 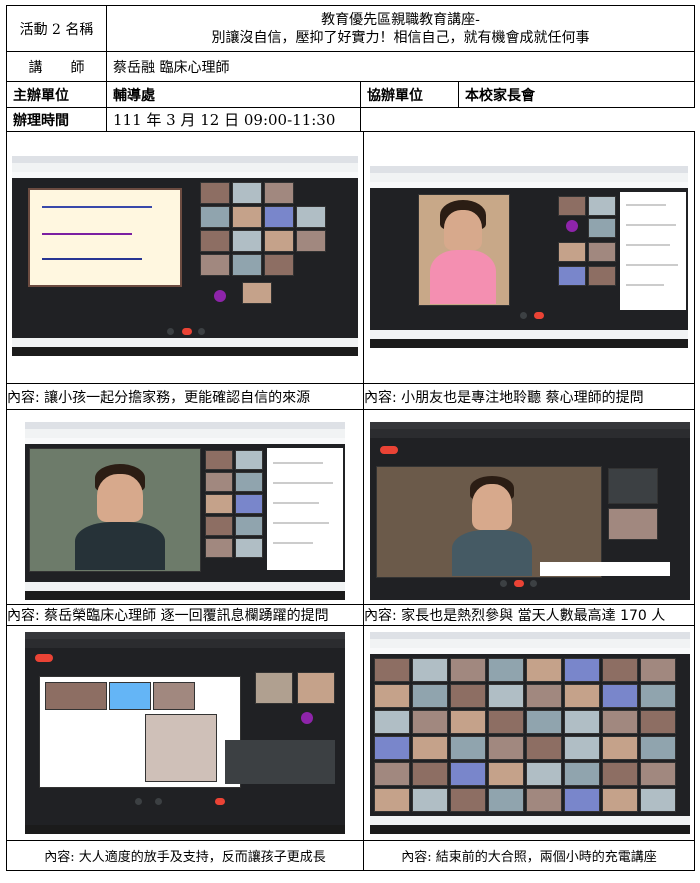 I want to click on activity-name-label: 活動 2 名稱, so click(x=56, y=28).